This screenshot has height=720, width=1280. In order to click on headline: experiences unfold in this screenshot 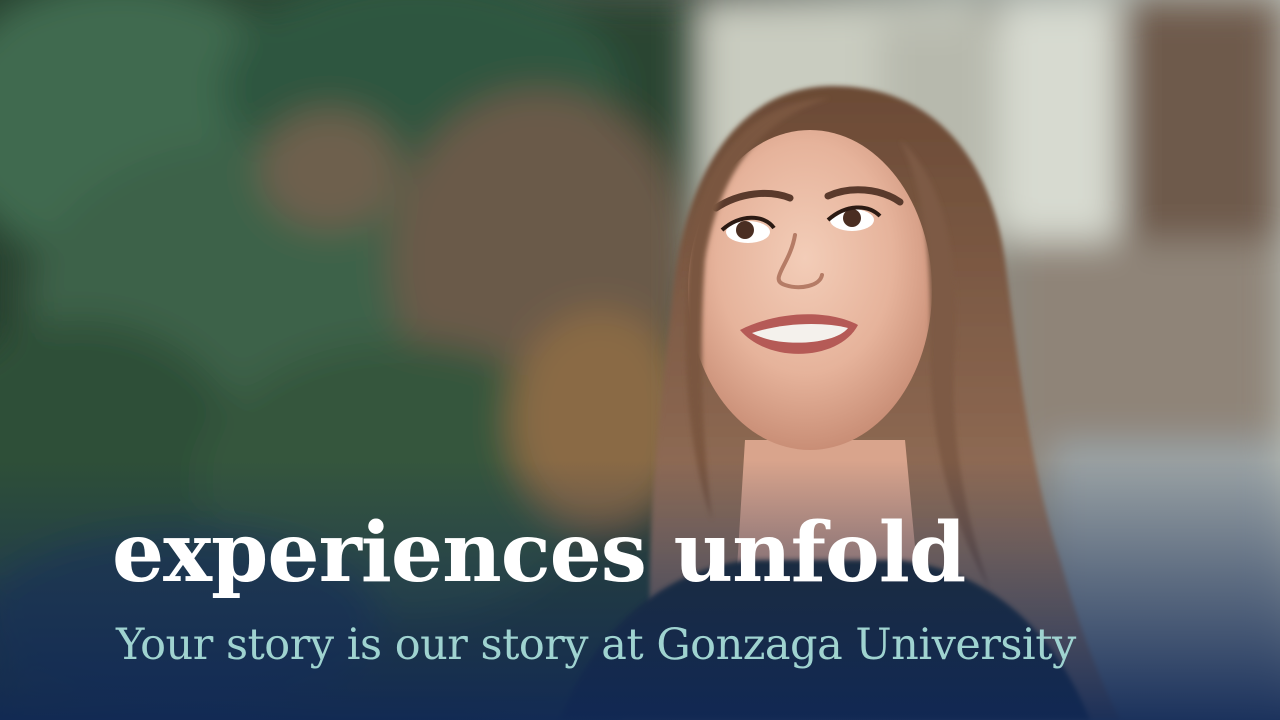, I will do `click(539, 553)`.